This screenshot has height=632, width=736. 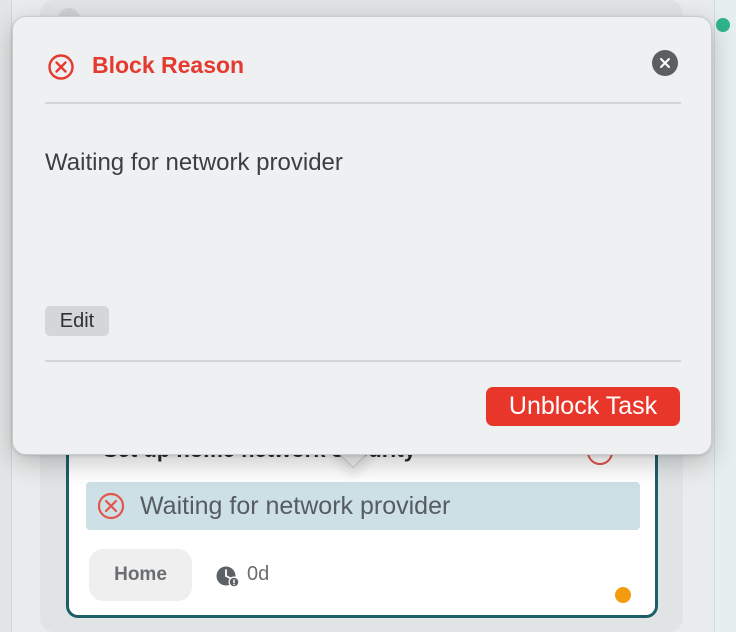 I want to click on close-icon, so click(x=665, y=63).